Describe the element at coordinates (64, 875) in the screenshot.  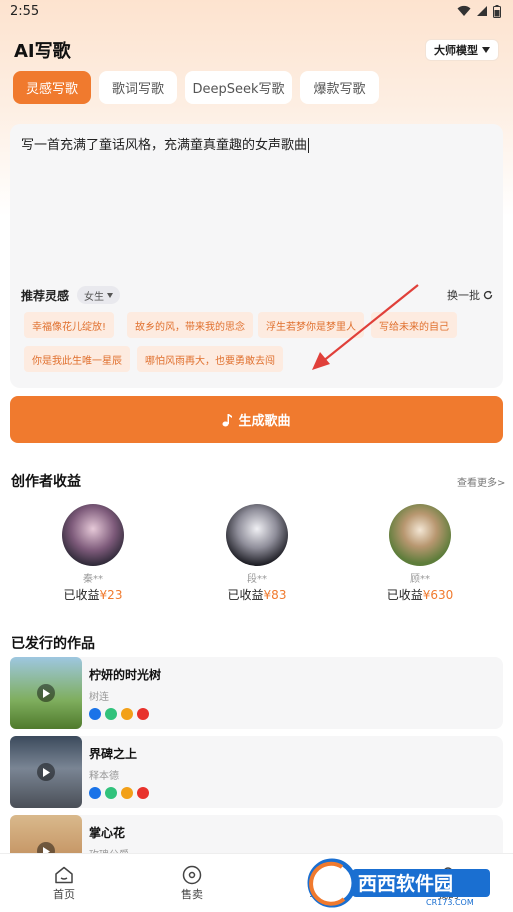
I see `home-icon` at that location.